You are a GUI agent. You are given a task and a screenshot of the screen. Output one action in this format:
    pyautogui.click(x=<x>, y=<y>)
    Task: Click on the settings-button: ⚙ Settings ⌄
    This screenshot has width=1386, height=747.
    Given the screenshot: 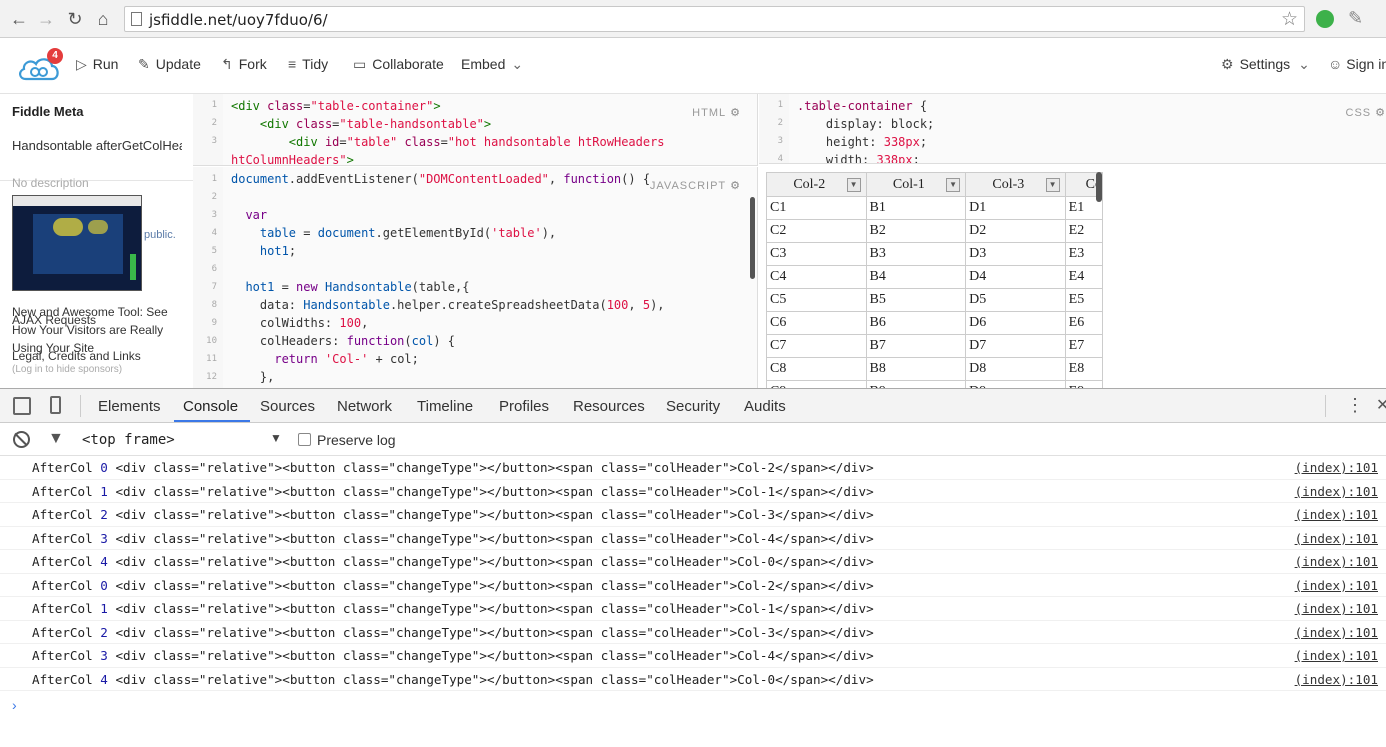 What is the action you would take?
    pyautogui.click(x=1265, y=64)
    